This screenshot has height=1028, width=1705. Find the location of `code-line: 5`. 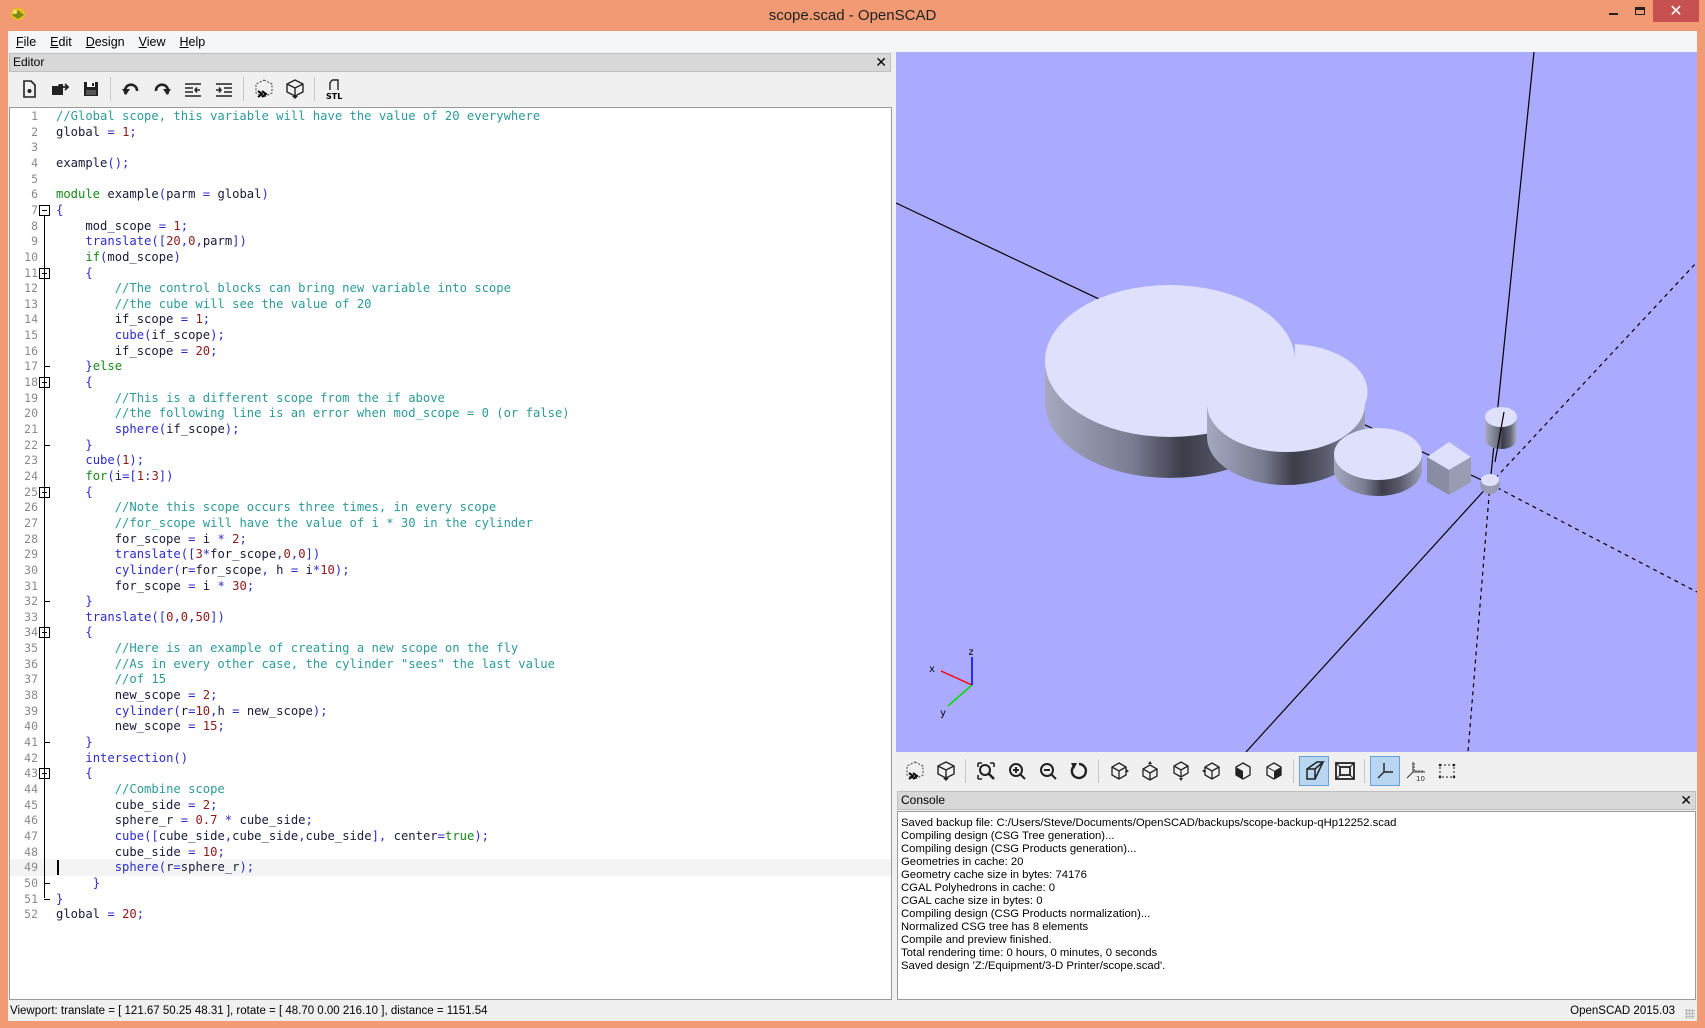

code-line: 5 is located at coordinates (450, 179).